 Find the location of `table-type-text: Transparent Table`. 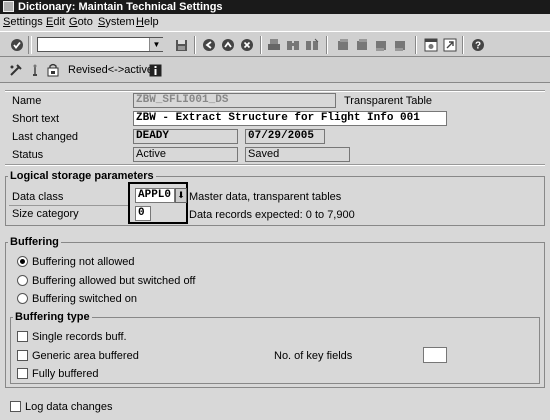

table-type-text: Transparent Table is located at coordinates (388, 101).